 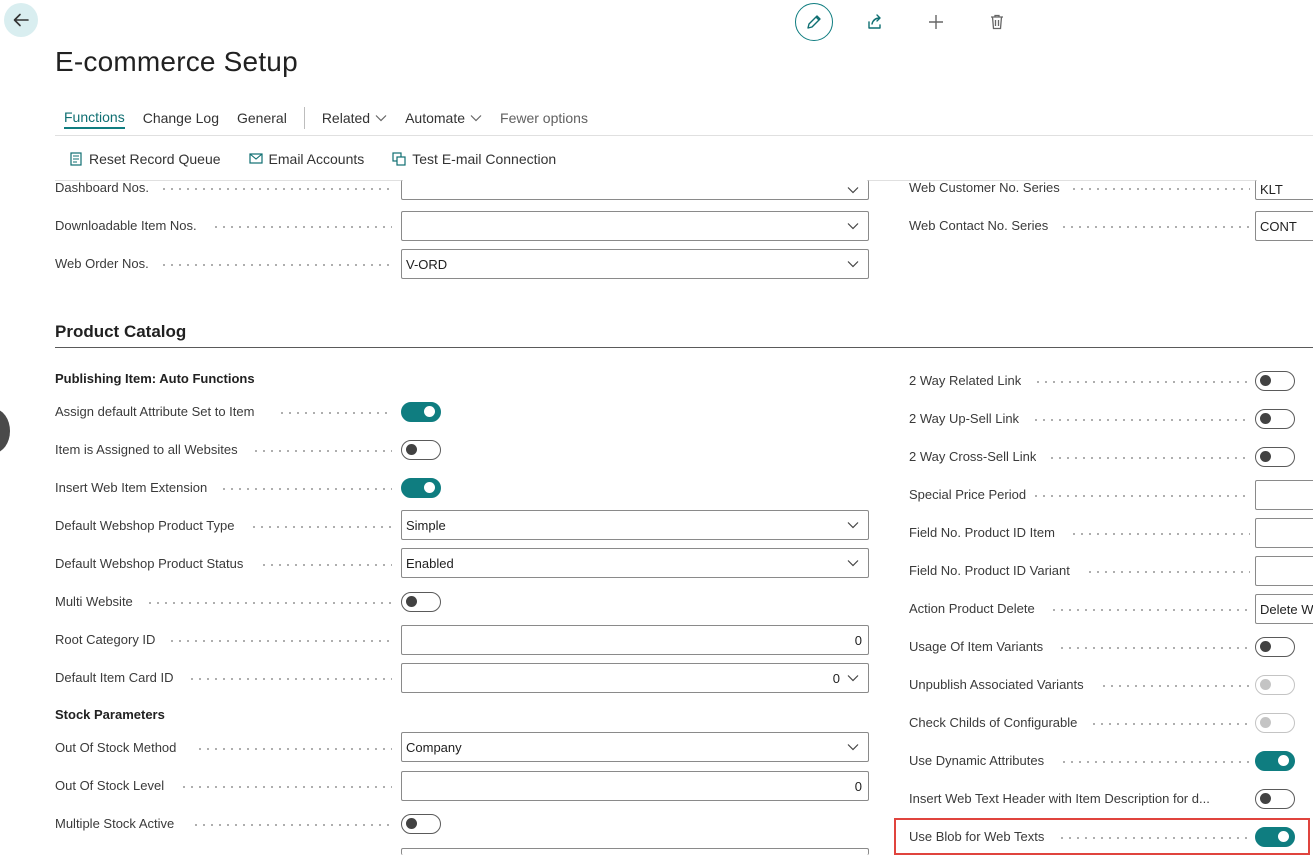 What do you see at coordinates (1275, 685) in the screenshot?
I see `unpublish-associated-variants-toggle` at bounding box center [1275, 685].